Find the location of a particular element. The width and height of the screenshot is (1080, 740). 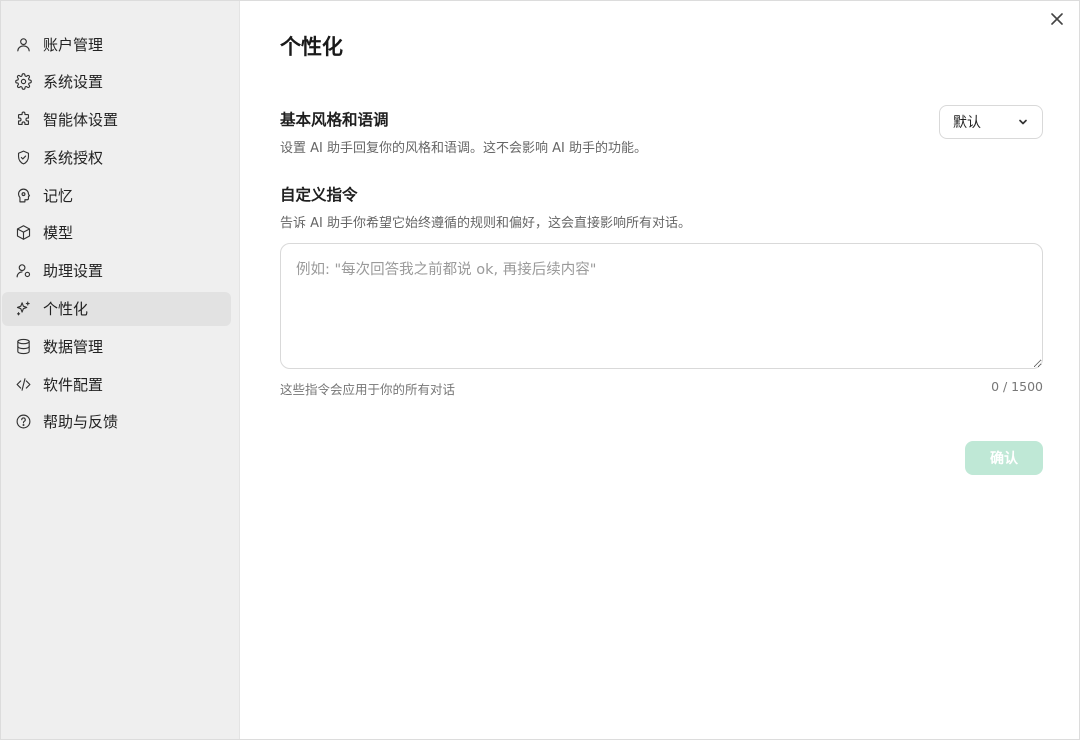

instructions-section-title: 自定义指令 is located at coordinates (319, 195).